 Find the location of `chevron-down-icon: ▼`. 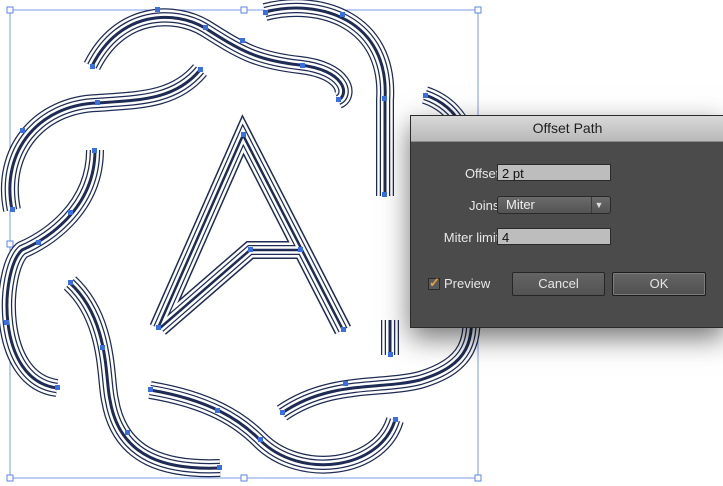

chevron-down-icon: ▼ is located at coordinates (598, 205).